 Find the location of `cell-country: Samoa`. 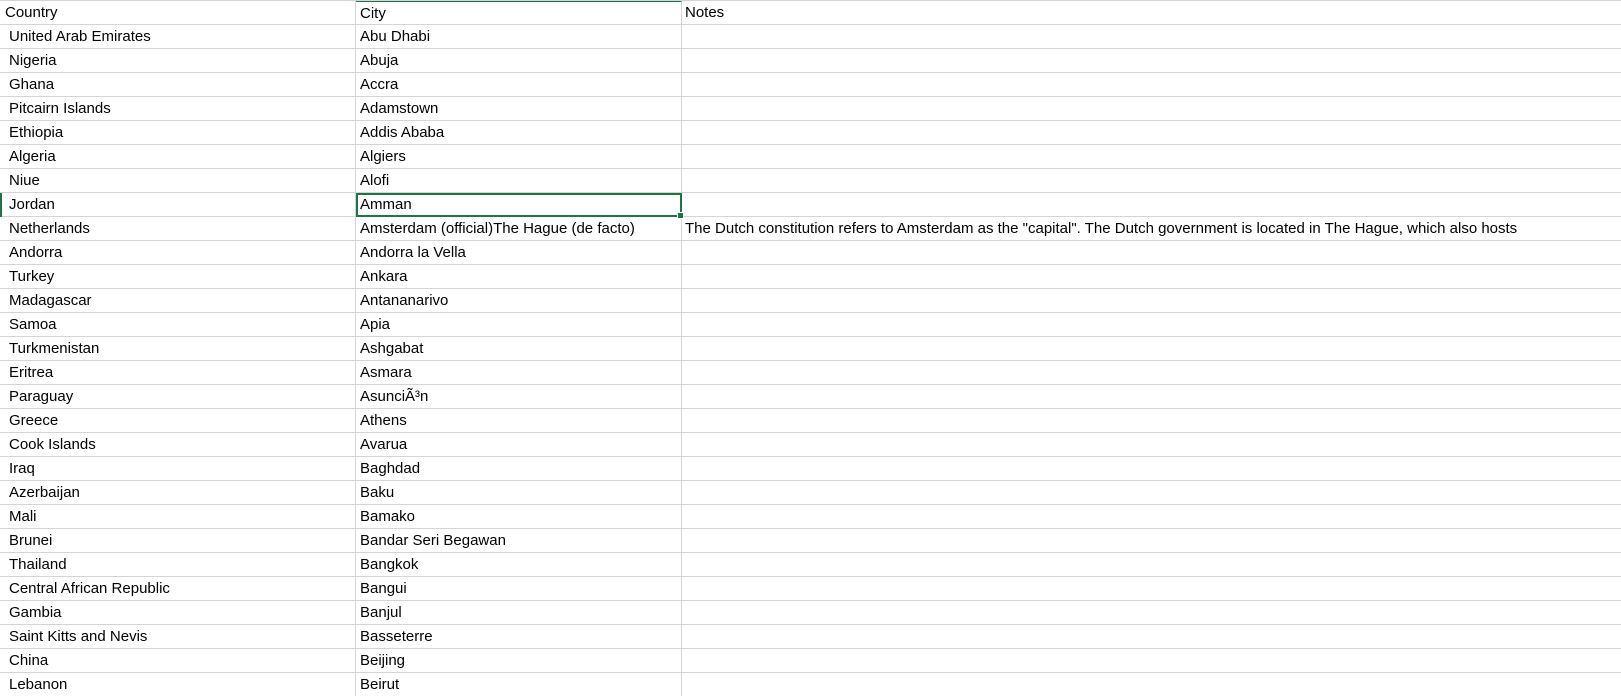

cell-country: Samoa is located at coordinates (178, 325).